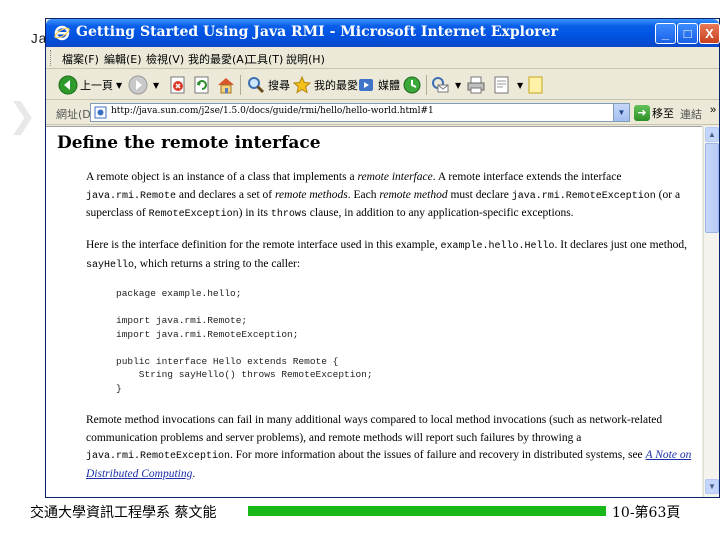  I want to click on back-label: 上一頁, so click(96, 85).